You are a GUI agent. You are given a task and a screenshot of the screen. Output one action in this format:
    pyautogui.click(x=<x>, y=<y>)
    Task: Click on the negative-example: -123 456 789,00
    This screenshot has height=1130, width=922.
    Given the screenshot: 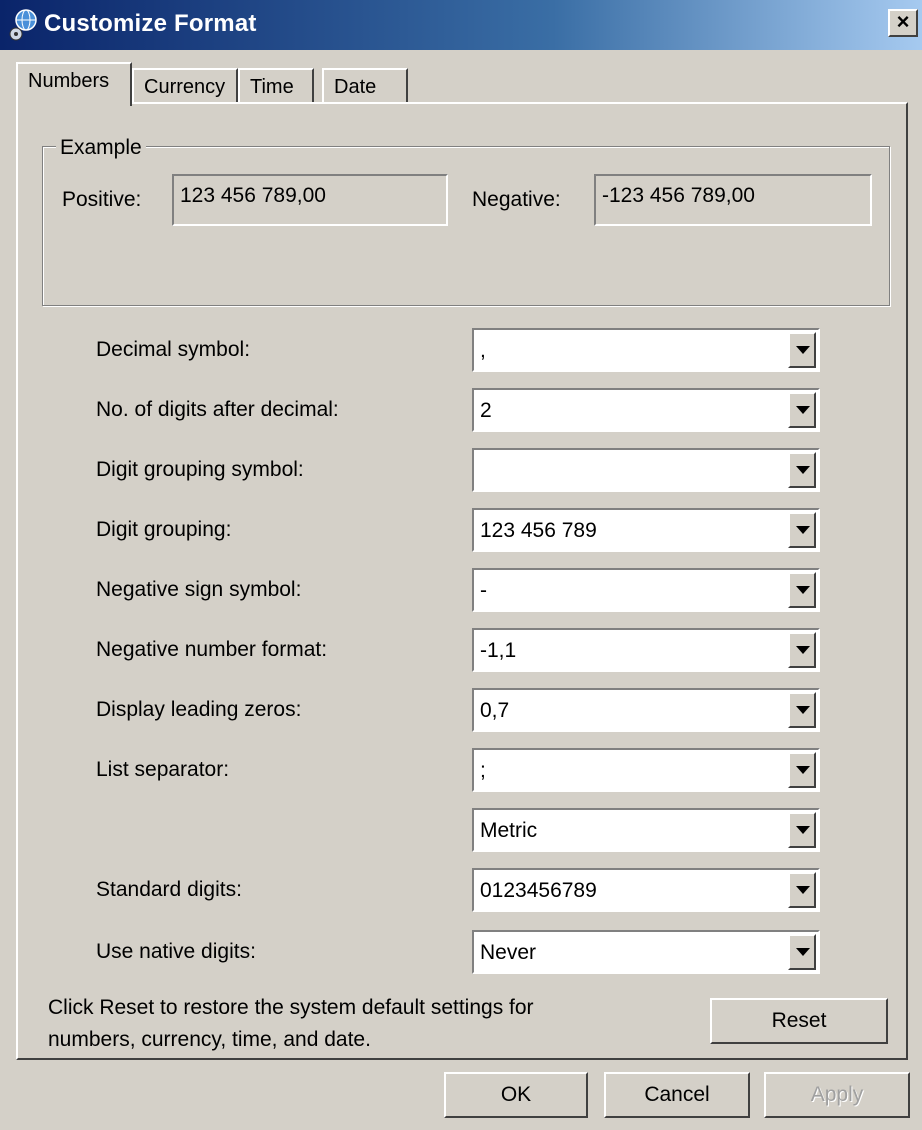 What is the action you would take?
    pyautogui.click(x=733, y=200)
    